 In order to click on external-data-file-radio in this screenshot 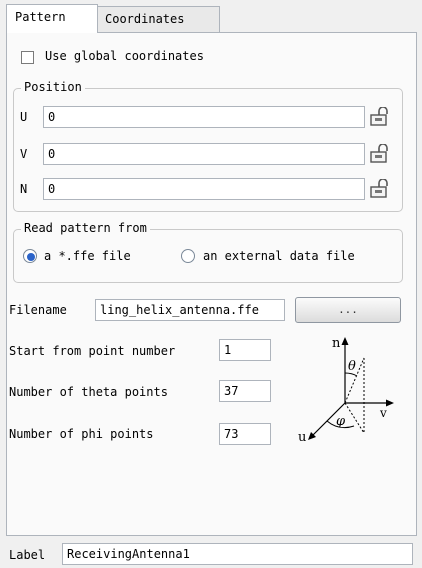, I will do `click(188, 256)`.